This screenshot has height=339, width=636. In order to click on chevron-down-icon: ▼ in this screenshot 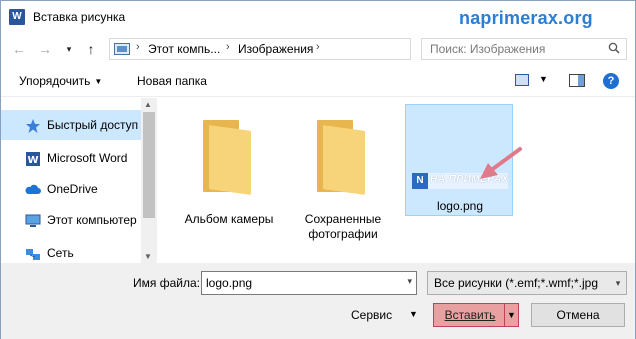, I will do `click(98, 82)`.